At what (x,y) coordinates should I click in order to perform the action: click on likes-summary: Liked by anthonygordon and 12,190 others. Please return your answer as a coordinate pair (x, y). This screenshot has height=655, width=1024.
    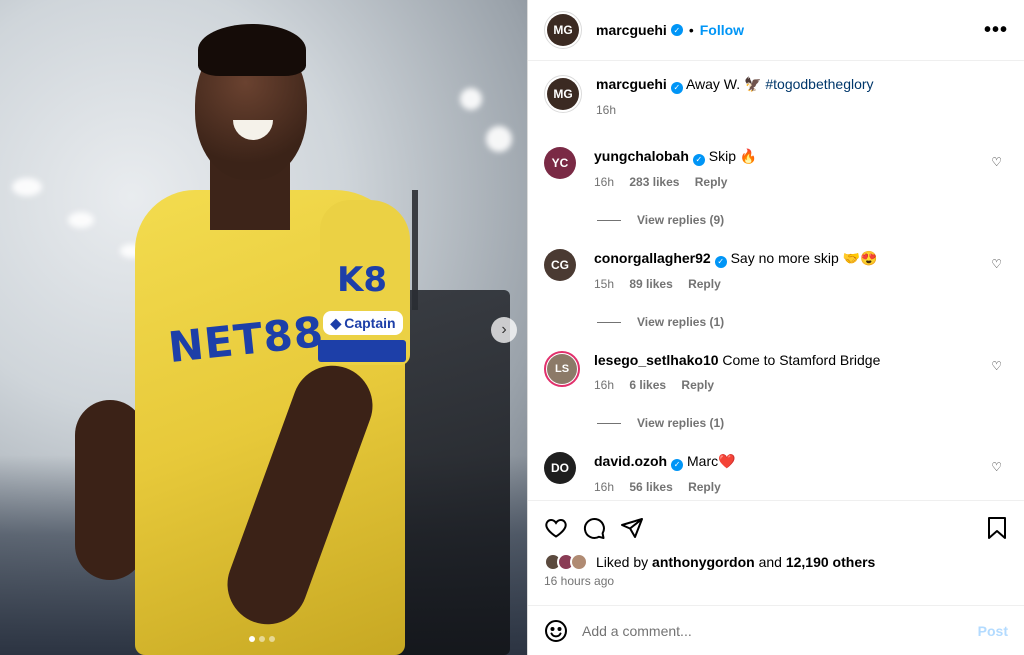
    Looking at the image, I should click on (776, 562).